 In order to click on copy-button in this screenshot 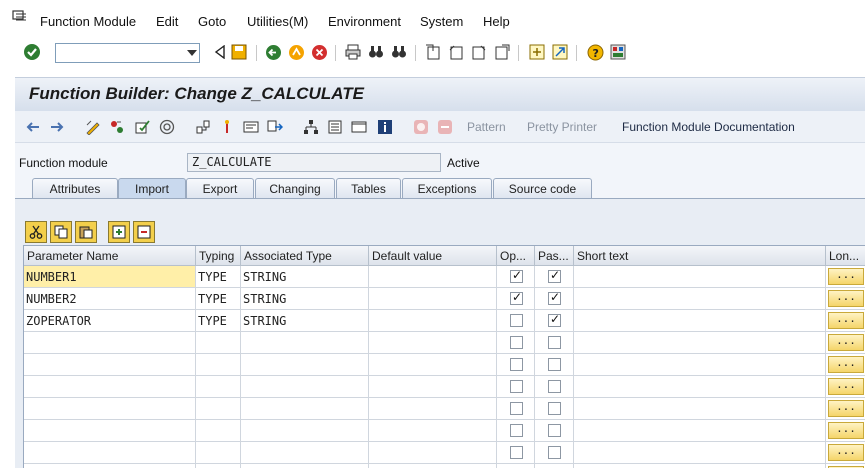, I will do `click(61, 232)`.